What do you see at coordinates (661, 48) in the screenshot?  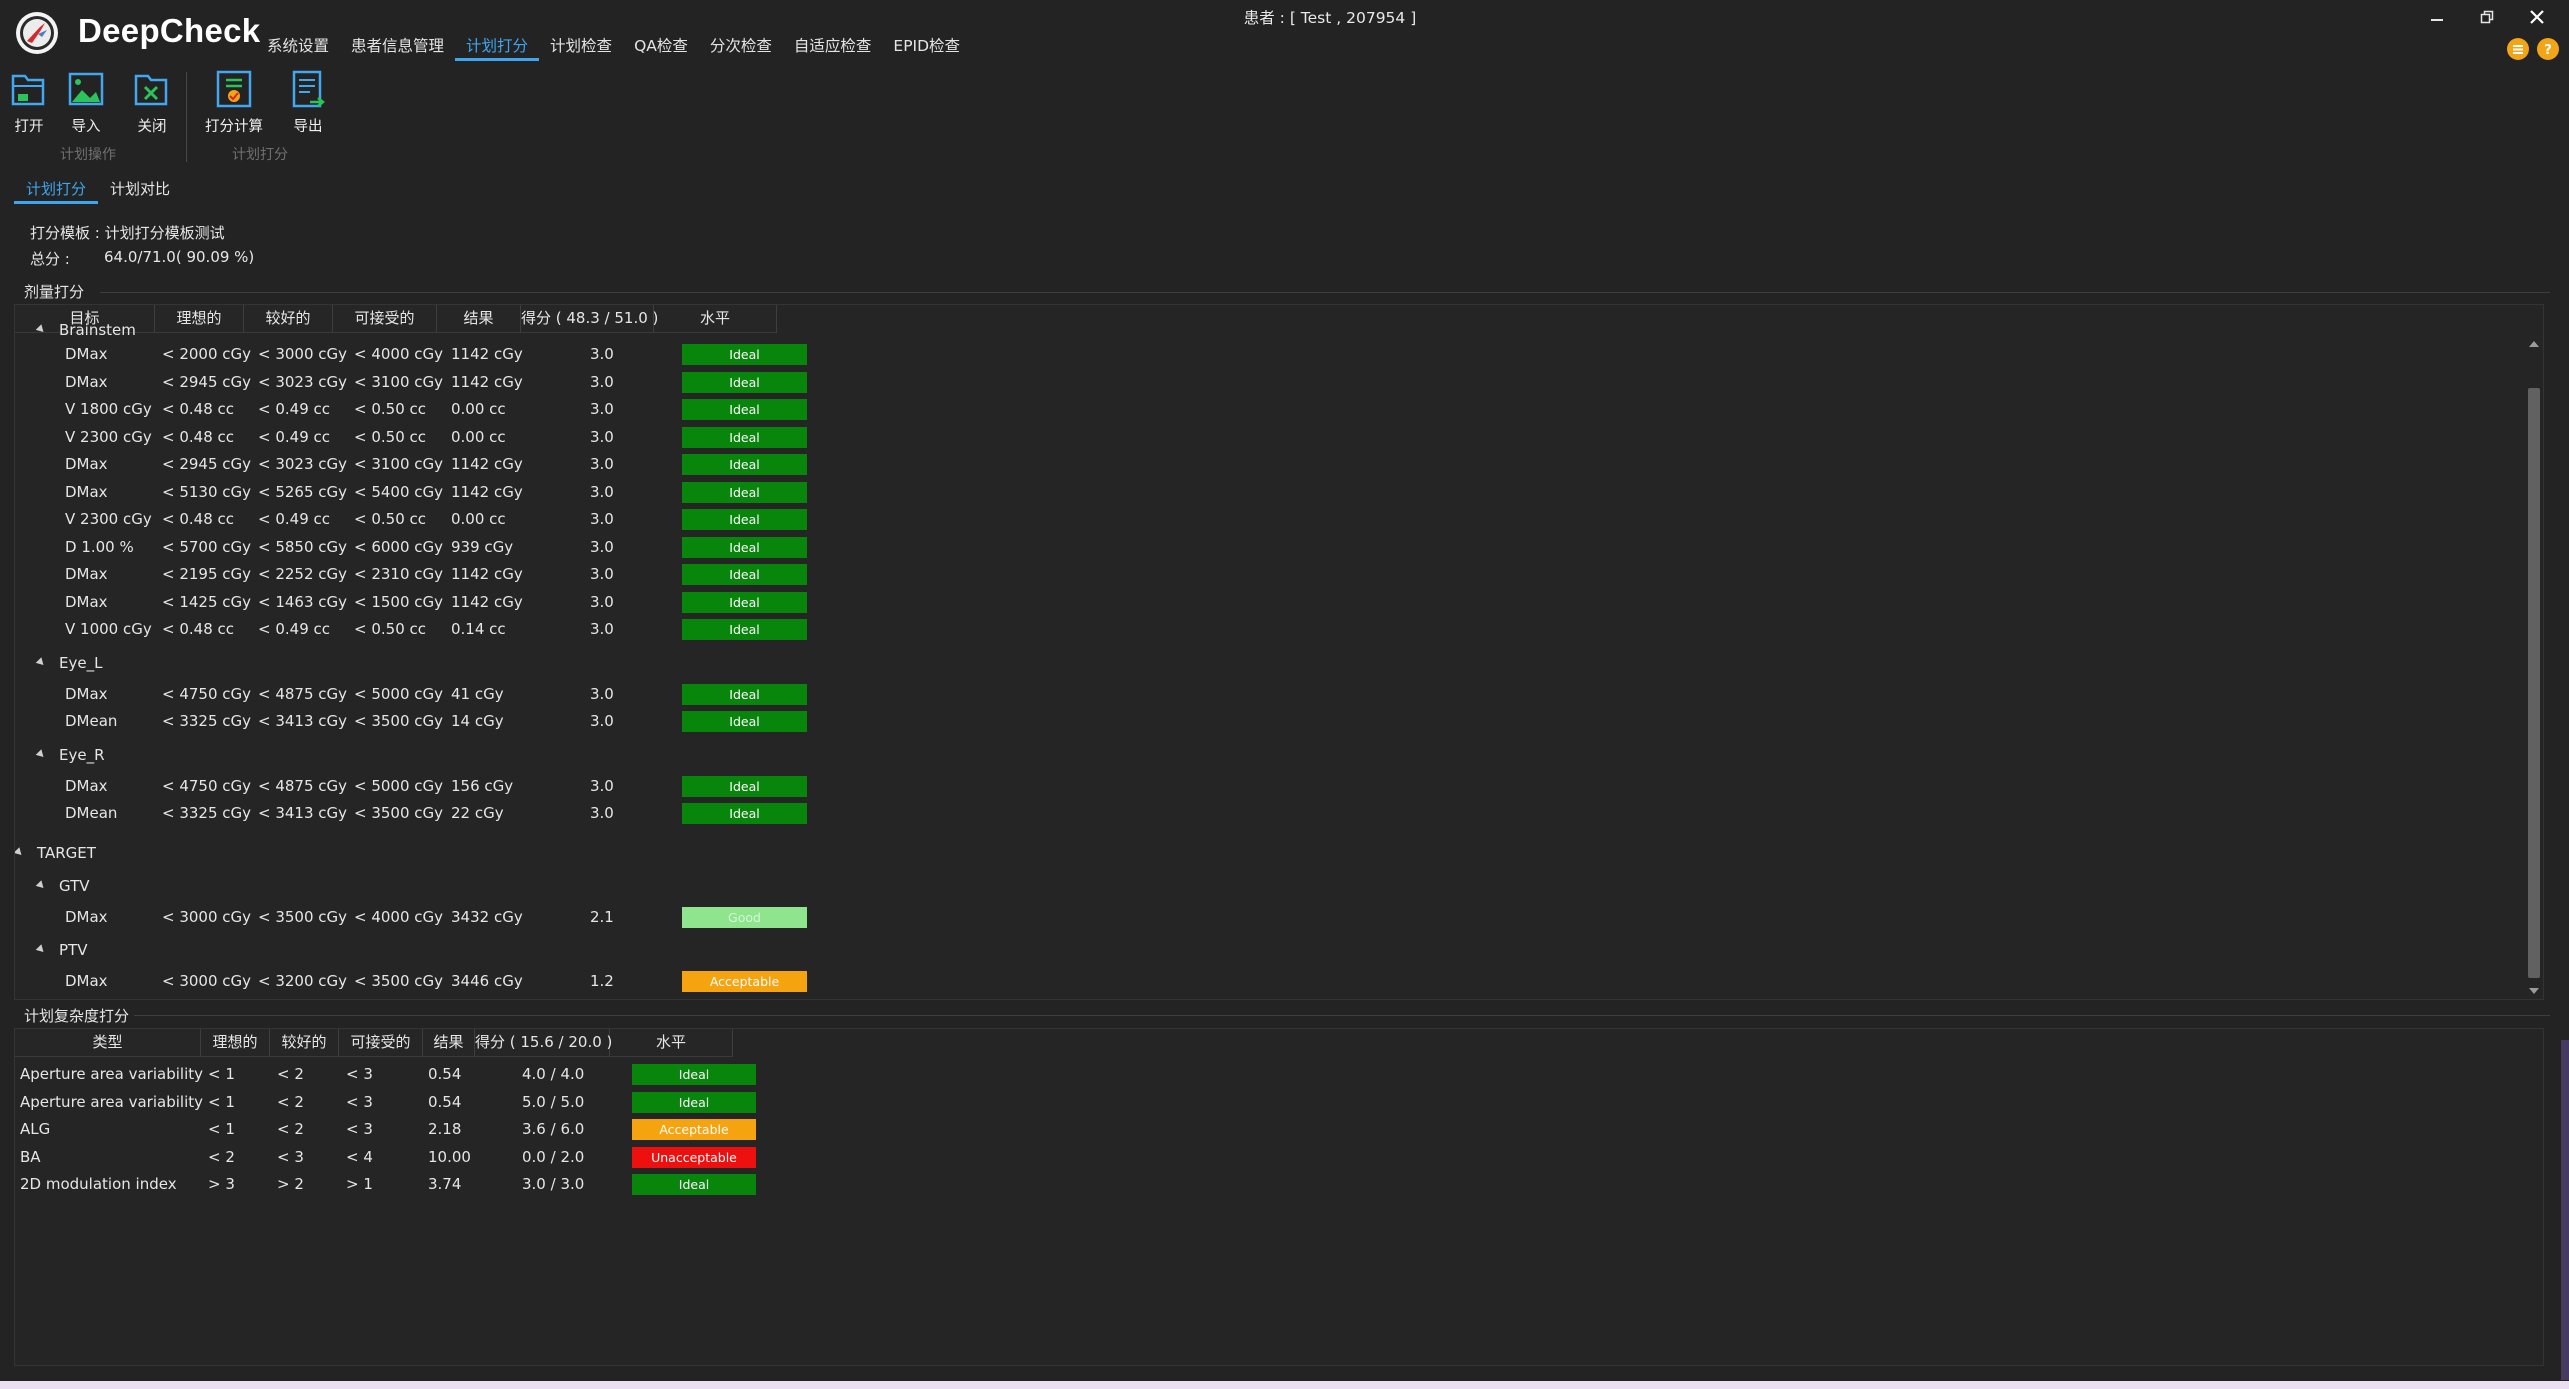 I see `menu-item-4: QA检查` at bounding box center [661, 48].